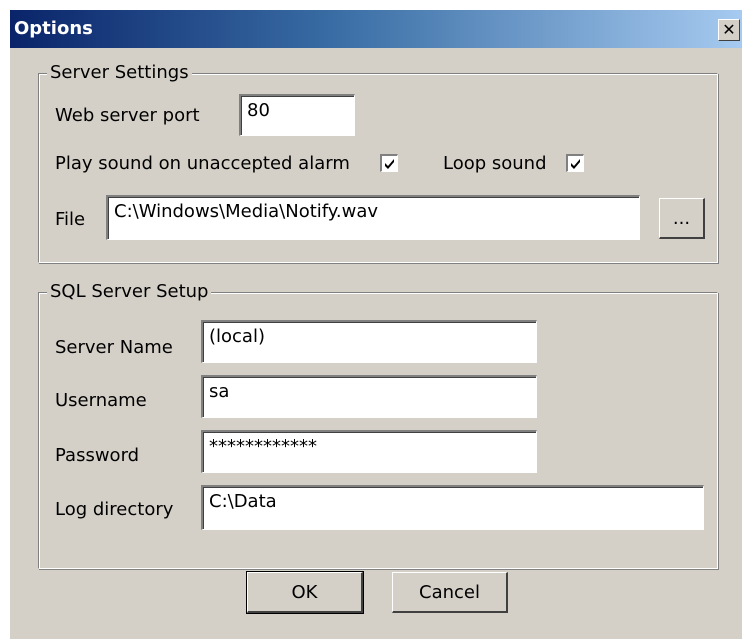 The width and height of the screenshot is (742, 639). What do you see at coordinates (452, 507) in the screenshot?
I see `log-directory-input: C:\Data` at bounding box center [452, 507].